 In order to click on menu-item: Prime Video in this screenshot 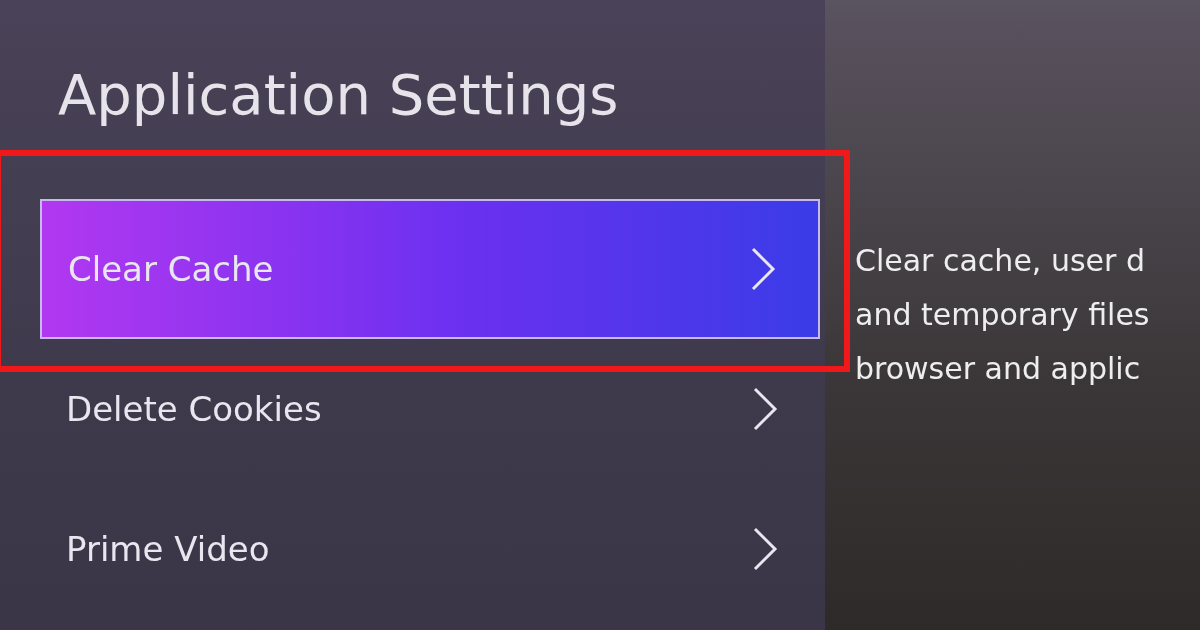, I will do `click(430, 549)`.